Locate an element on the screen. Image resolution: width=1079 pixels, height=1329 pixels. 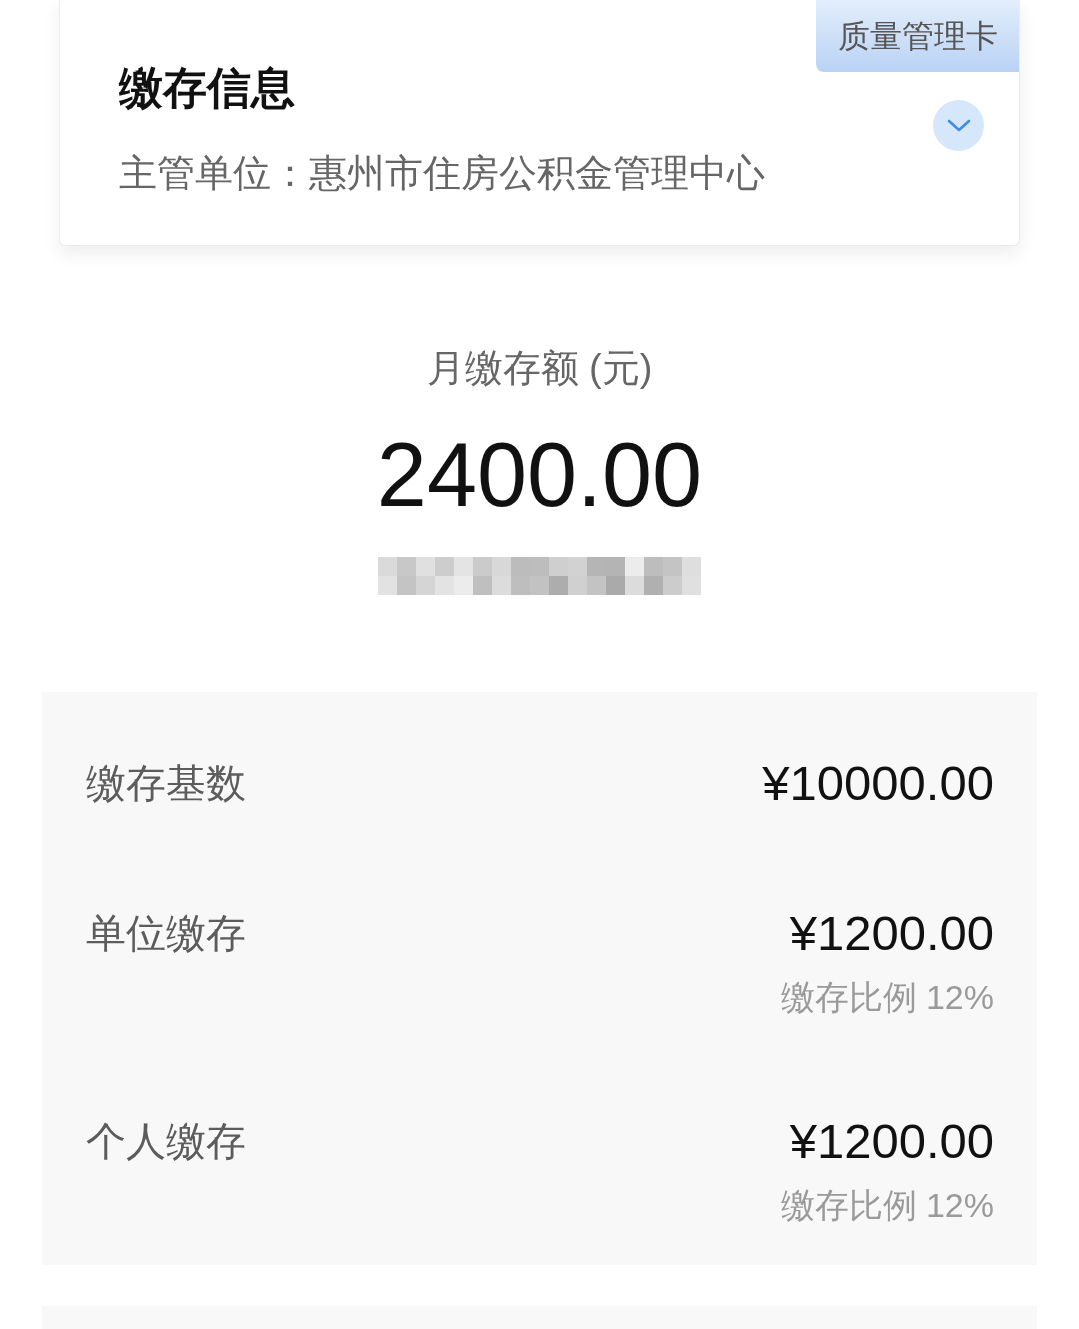
item-label: 缴存基数 is located at coordinates (166, 783).